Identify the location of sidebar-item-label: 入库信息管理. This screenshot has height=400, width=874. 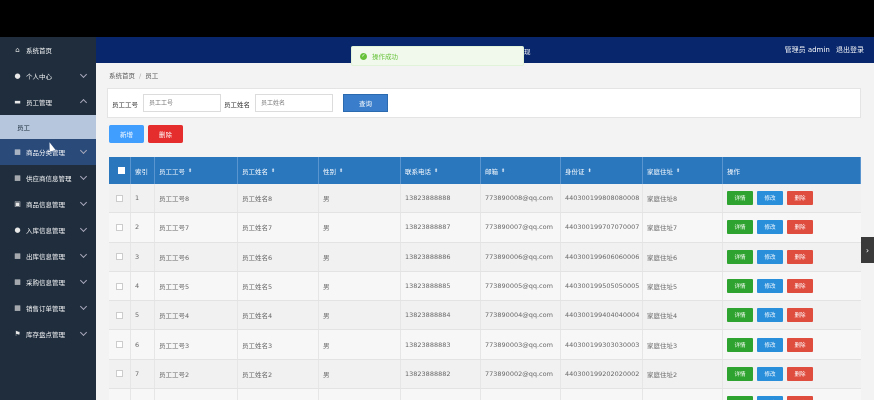
(45, 231).